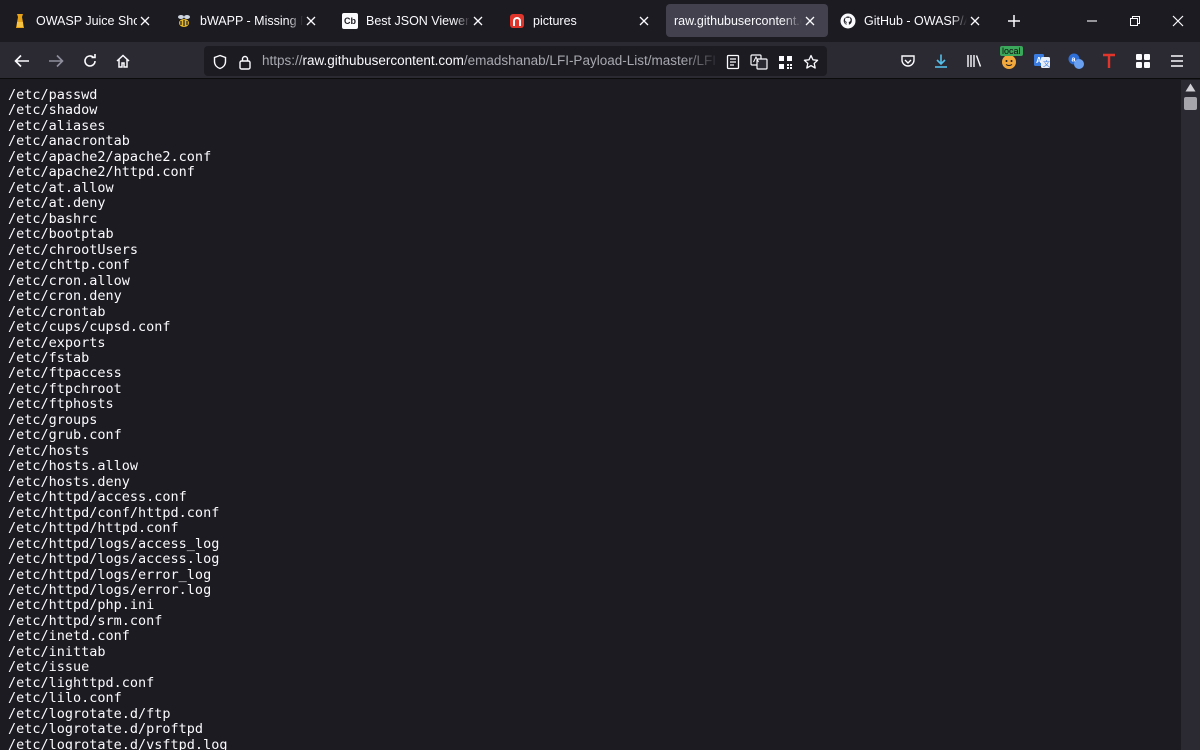 This screenshot has width=1200, height=750. Describe the element at coordinates (1135, 21) in the screenshot. I see `restore-window-button` at that location.